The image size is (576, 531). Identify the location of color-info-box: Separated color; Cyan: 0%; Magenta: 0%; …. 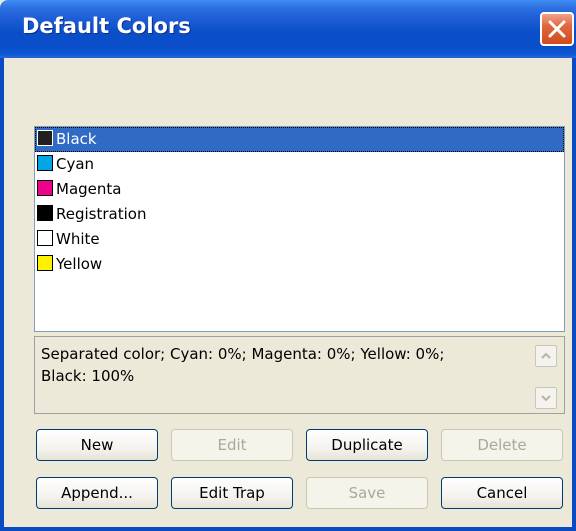
(299, 375).